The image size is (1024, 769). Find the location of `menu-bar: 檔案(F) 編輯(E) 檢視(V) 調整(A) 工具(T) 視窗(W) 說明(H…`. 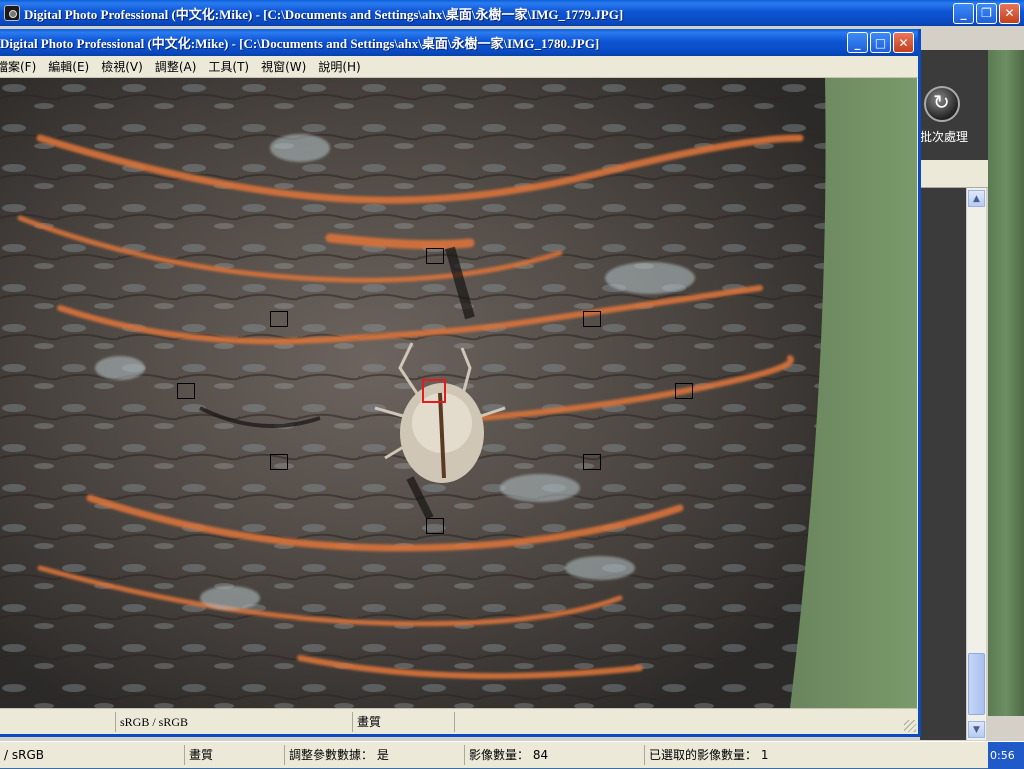

menu-bar: 檔案(F) 編輯(E) 檢視(V) 調整(A) 工具(T) 視窗(W) 說明(H… is located at coordinates (459, 67).